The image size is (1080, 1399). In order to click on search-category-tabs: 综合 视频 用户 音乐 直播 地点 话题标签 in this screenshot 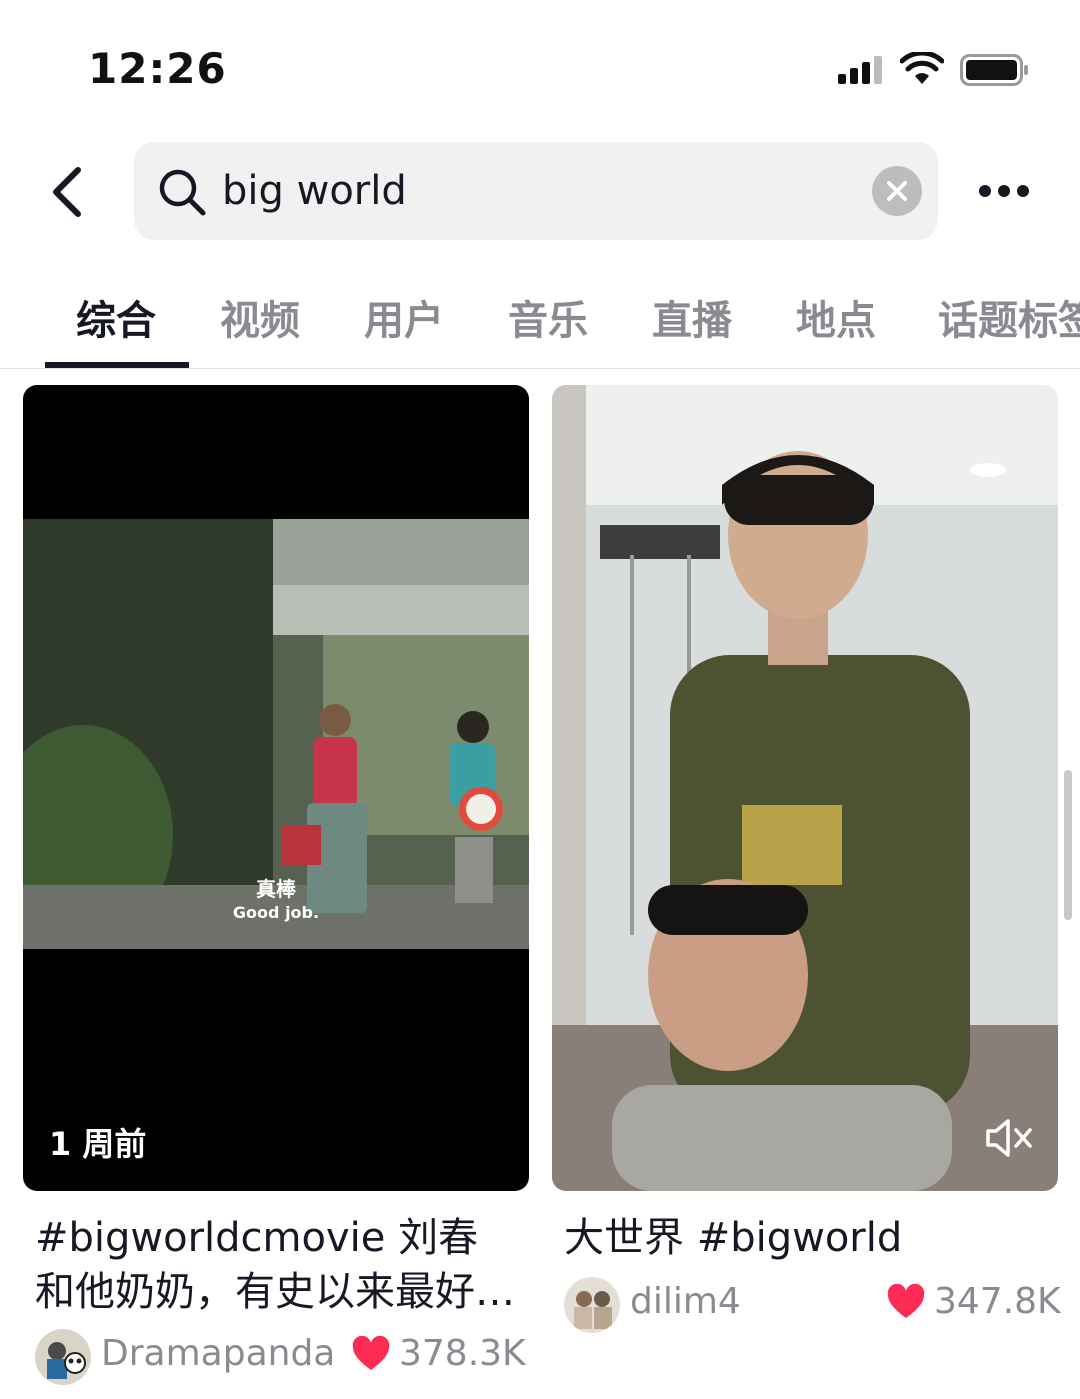, I will do `click(540, 319)`.